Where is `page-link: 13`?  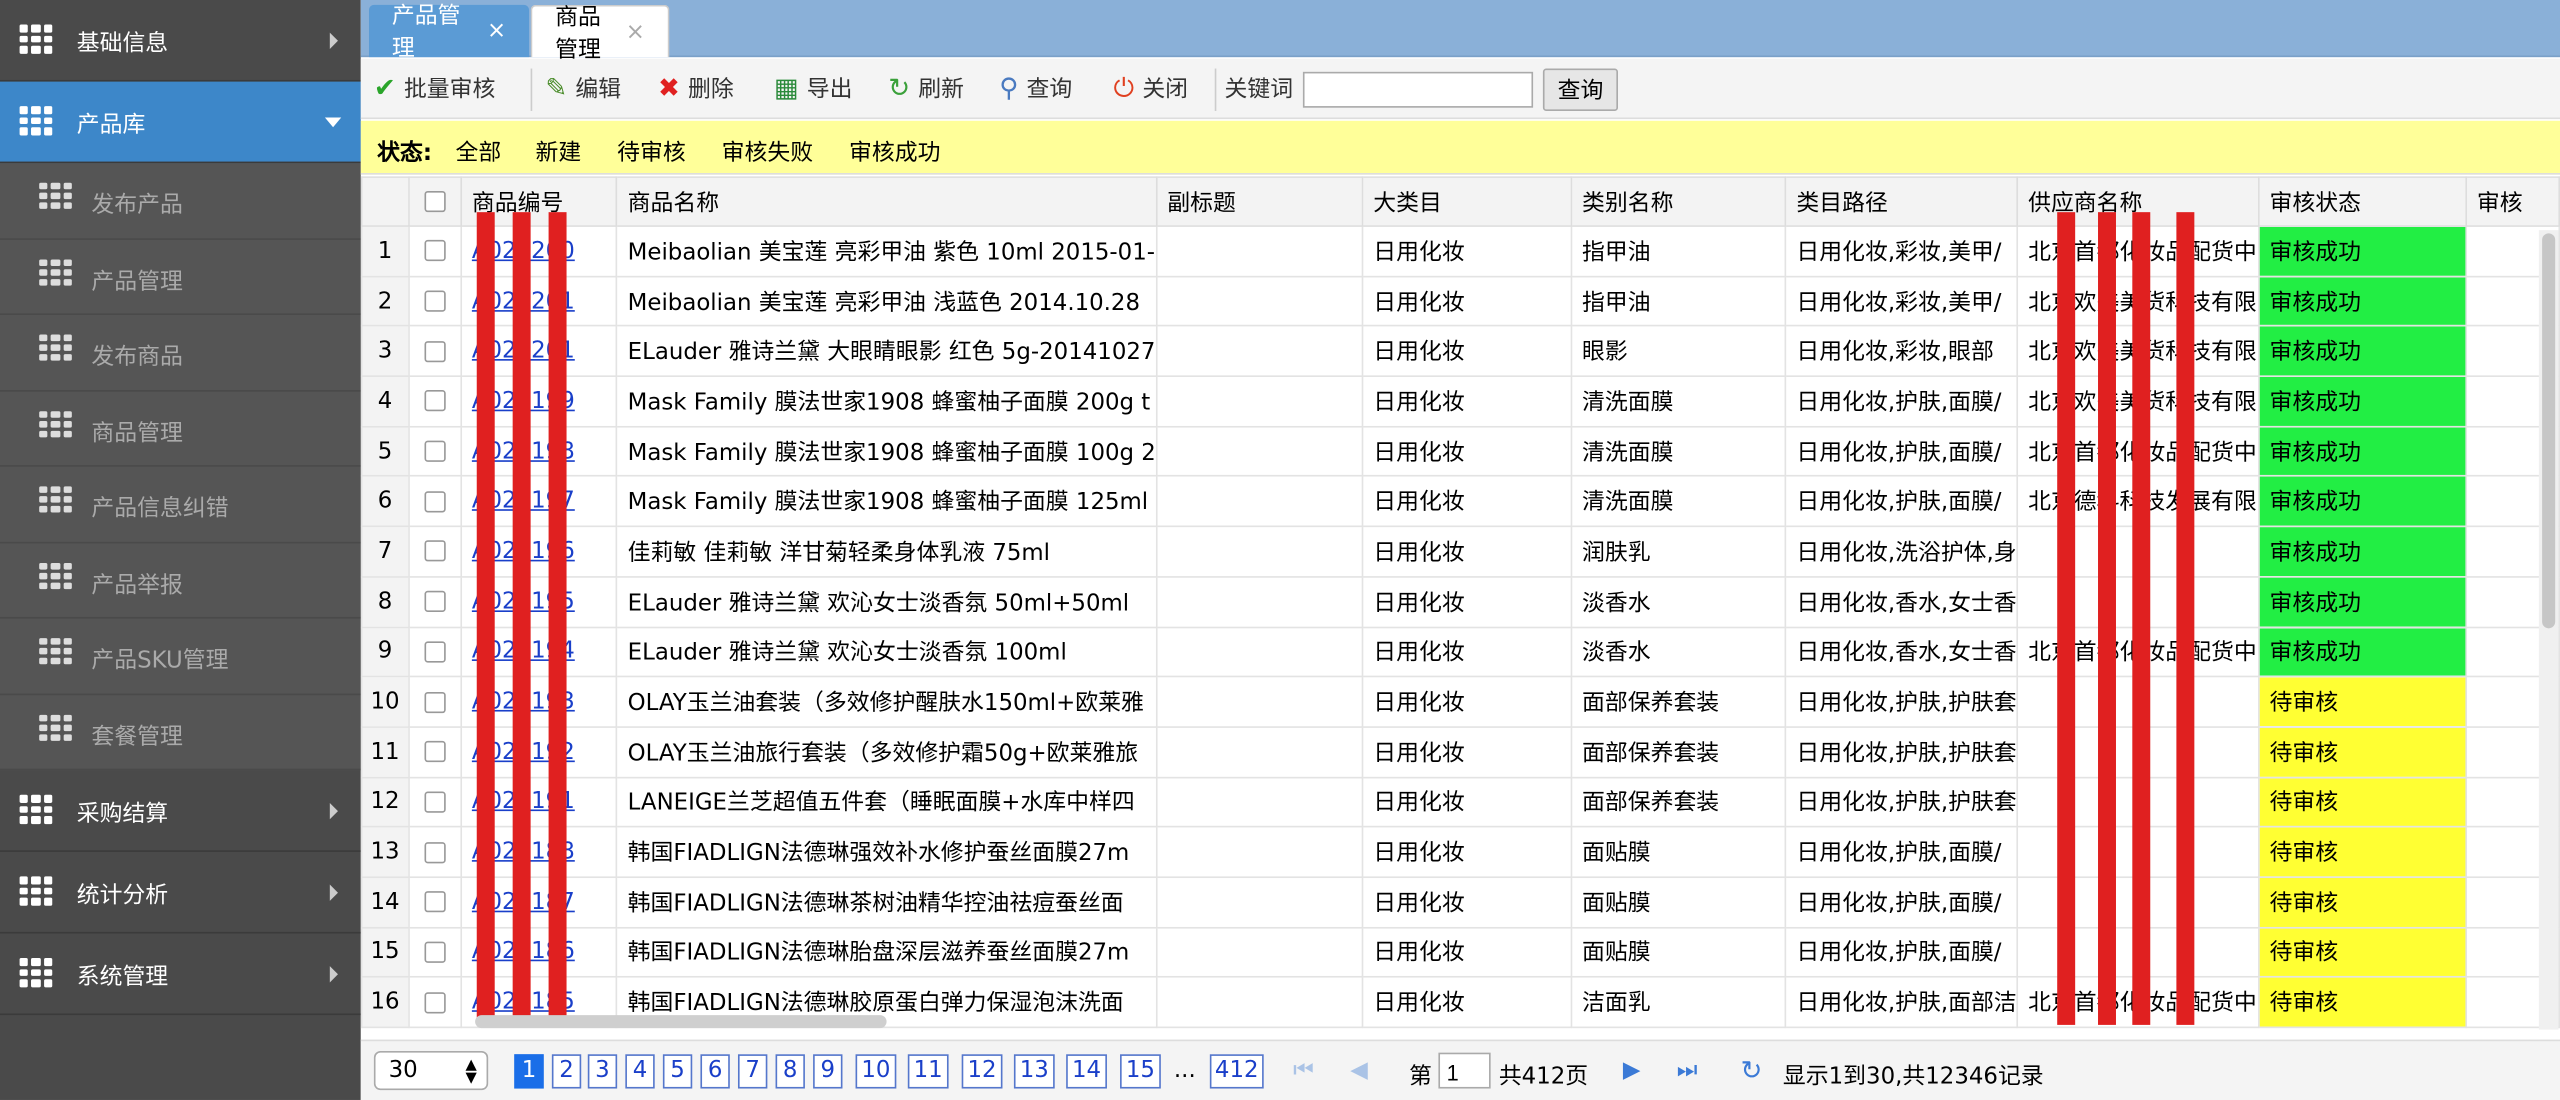 page-link: 13 is located at coordinates (1034, 1071).